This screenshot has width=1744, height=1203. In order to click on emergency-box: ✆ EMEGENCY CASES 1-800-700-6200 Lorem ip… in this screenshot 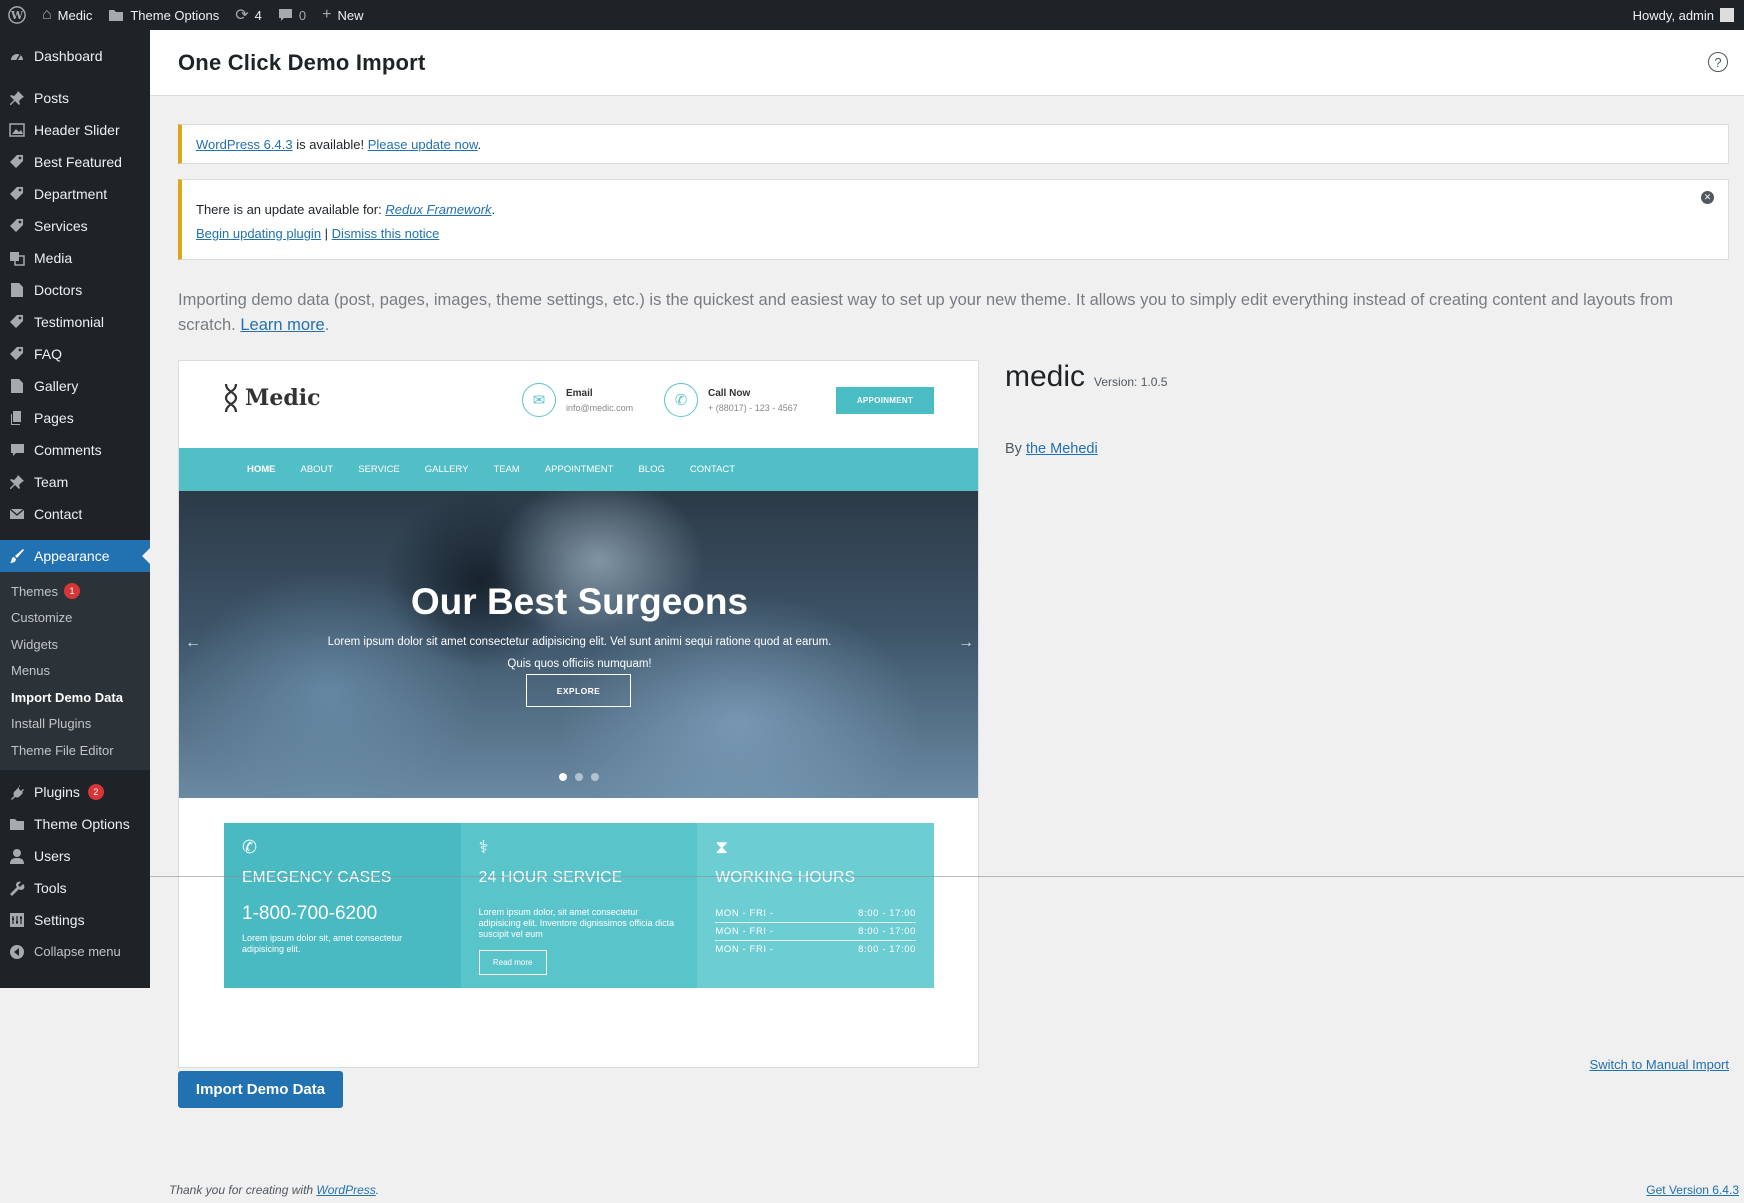, I will do `click(342, 905)`.